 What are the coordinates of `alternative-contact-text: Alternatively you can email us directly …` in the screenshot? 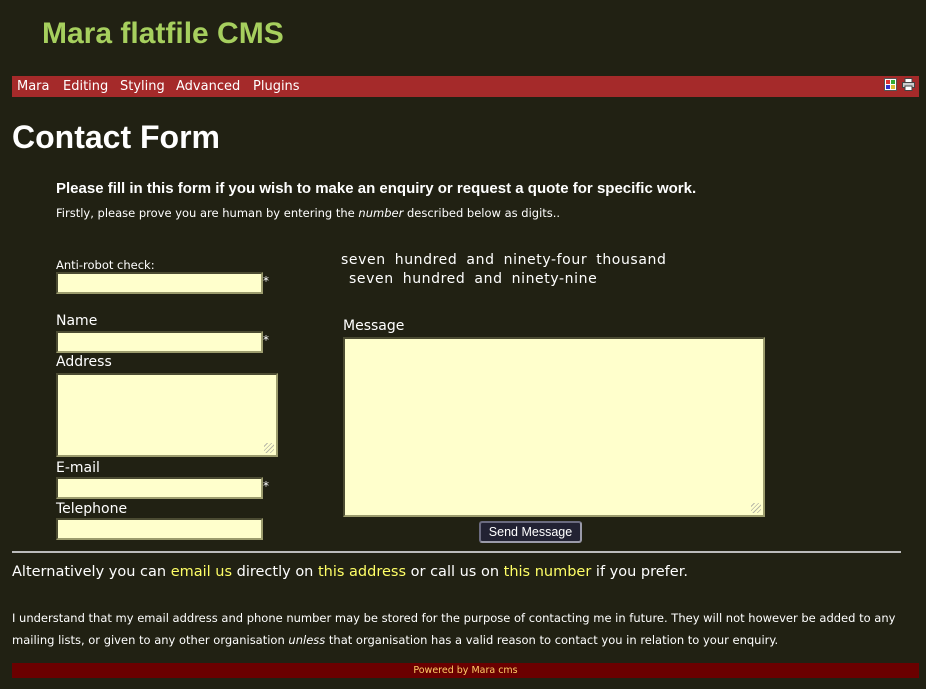 It's located at (350, 572).